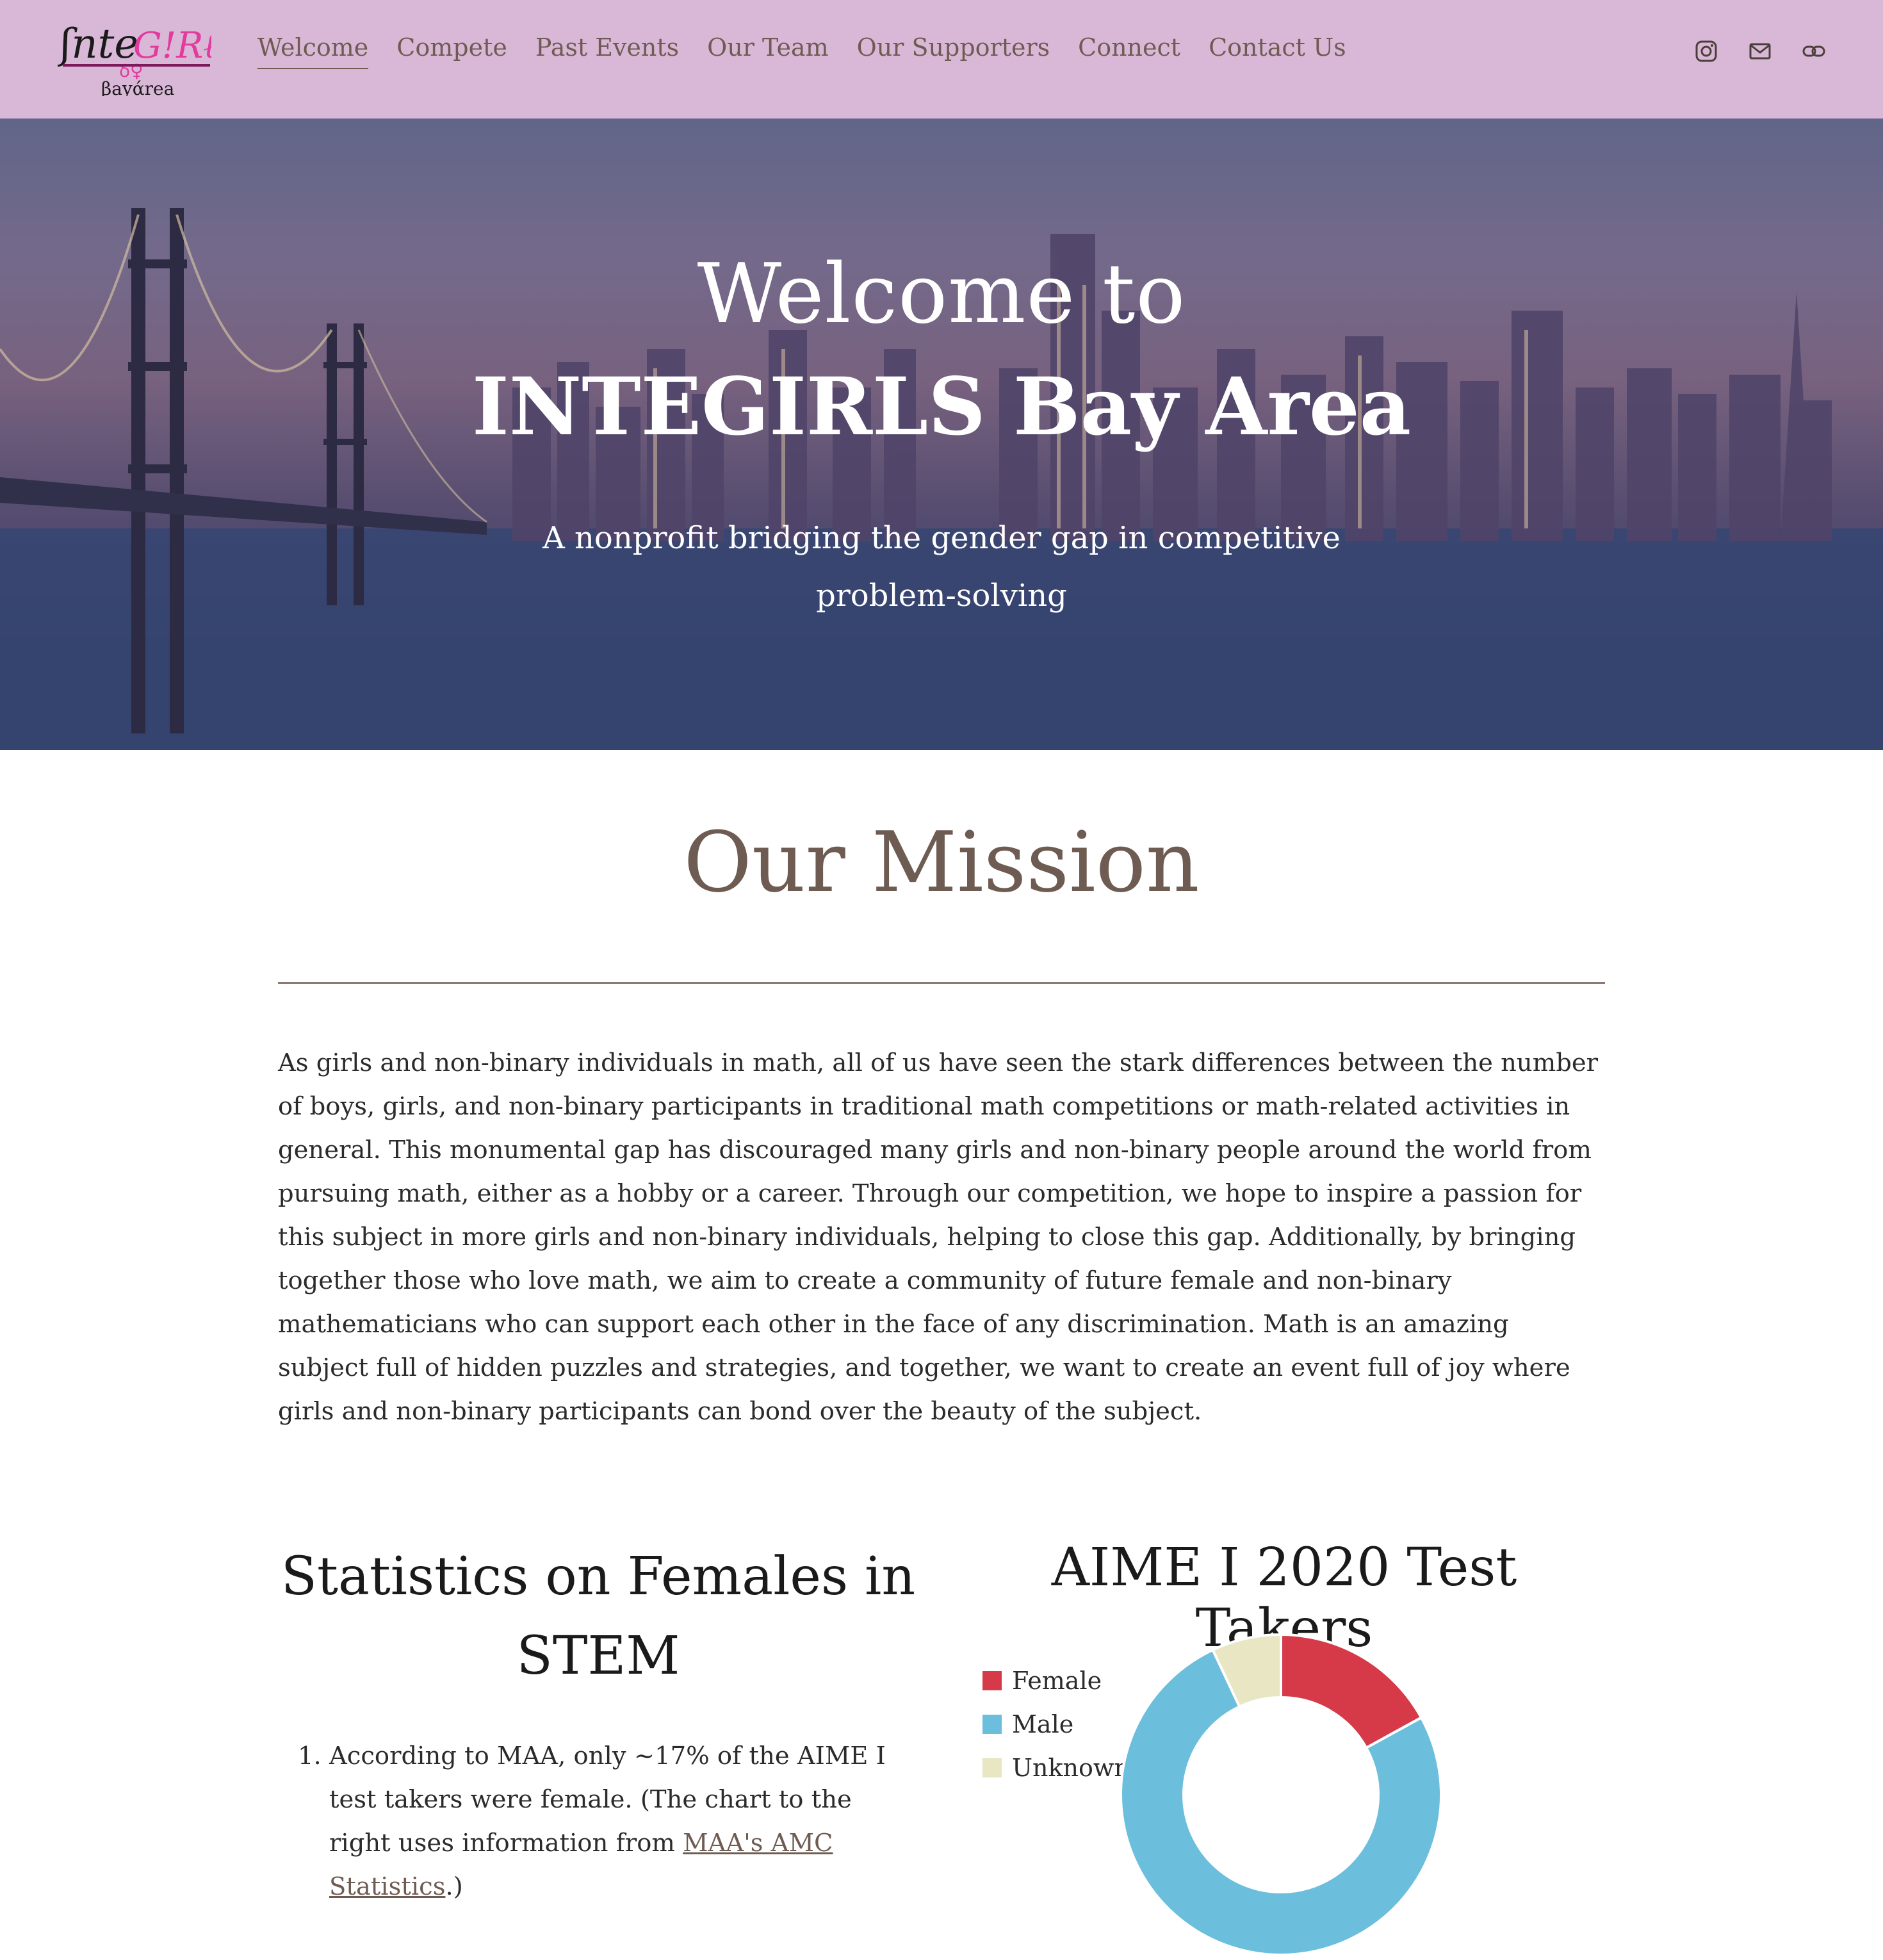 This screenshot has height=1960, width=1883. What do you see at coordinates (1281, 1794) in the screenshot?
I see `aime-donut-chart` at bounding box center [1281, 1794].